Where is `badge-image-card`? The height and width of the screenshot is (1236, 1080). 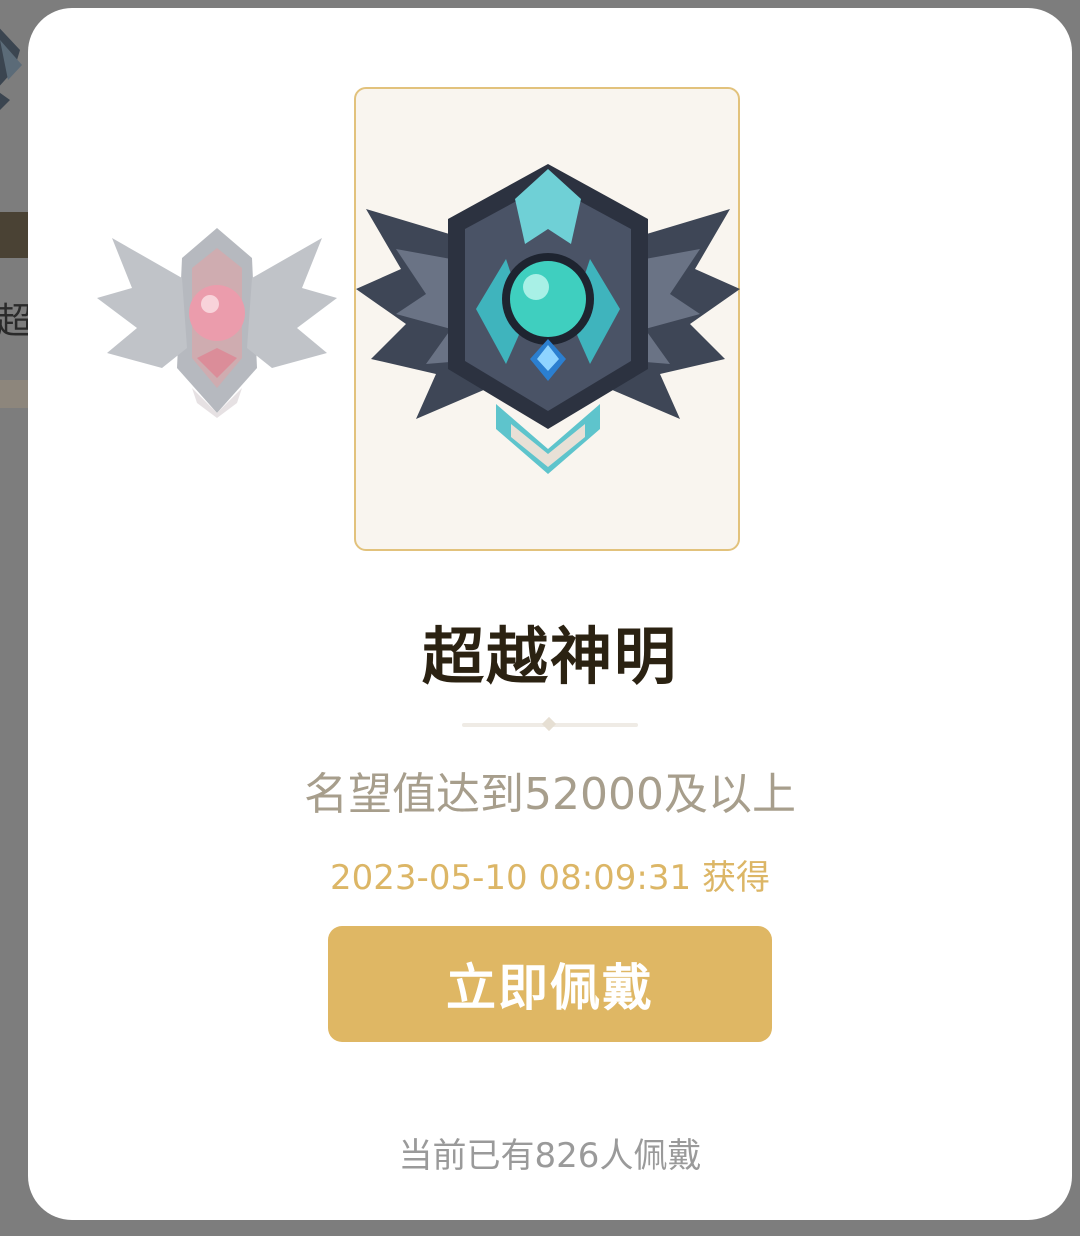 badge-image-card is located at coordinates (547, 319).